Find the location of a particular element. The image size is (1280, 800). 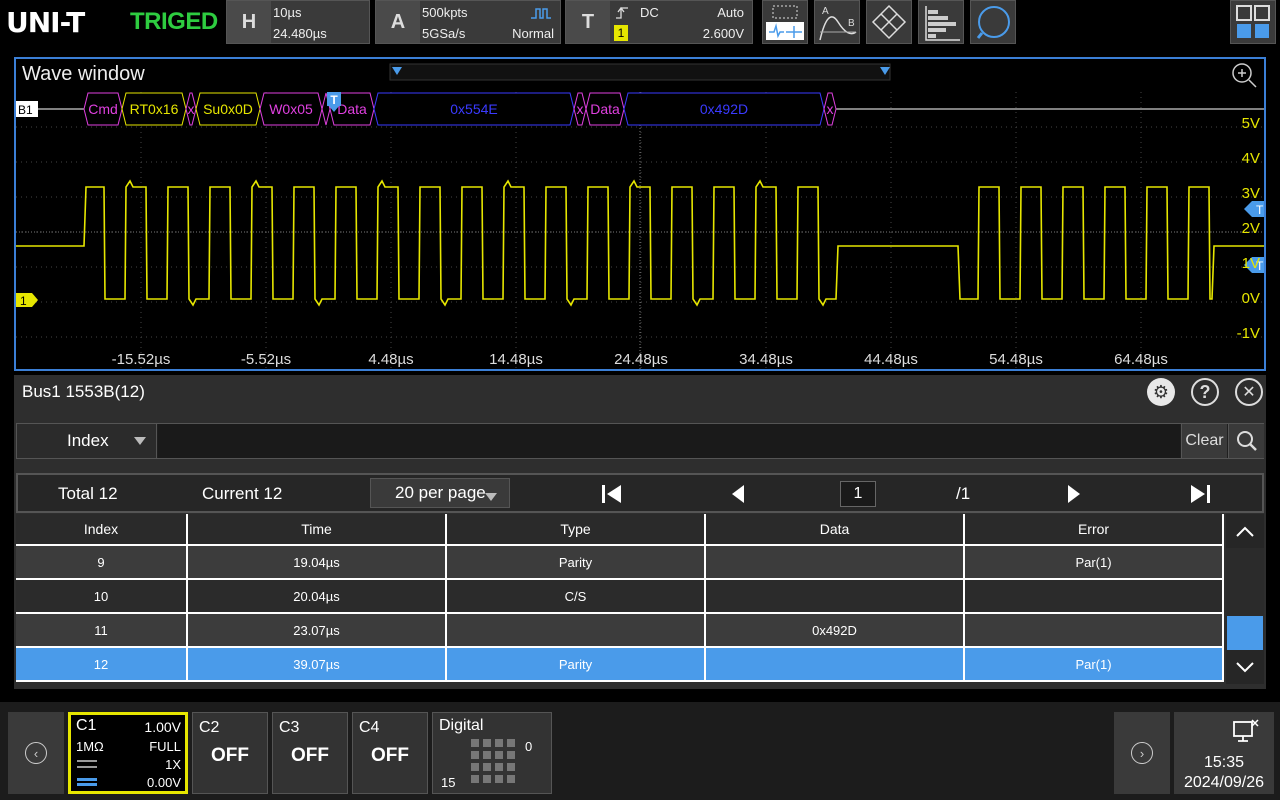

total-count: Total 12 is located at coordinates (88, 493).